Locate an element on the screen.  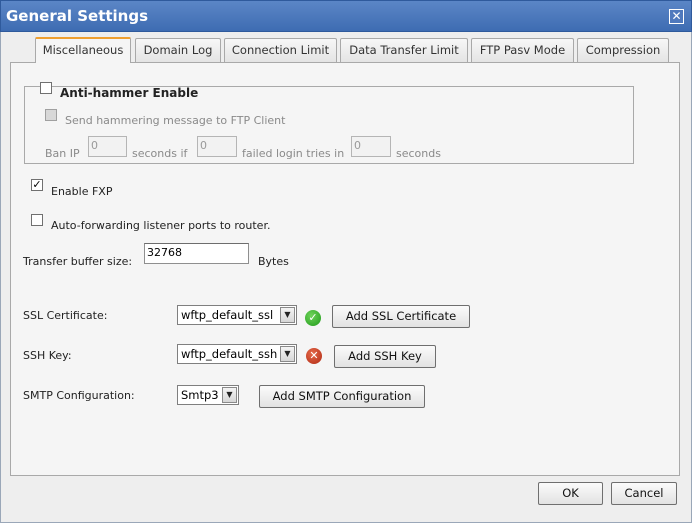
add-smtp-configuration-button: Add SMTP Configuration is located at coordinates (342, 396).